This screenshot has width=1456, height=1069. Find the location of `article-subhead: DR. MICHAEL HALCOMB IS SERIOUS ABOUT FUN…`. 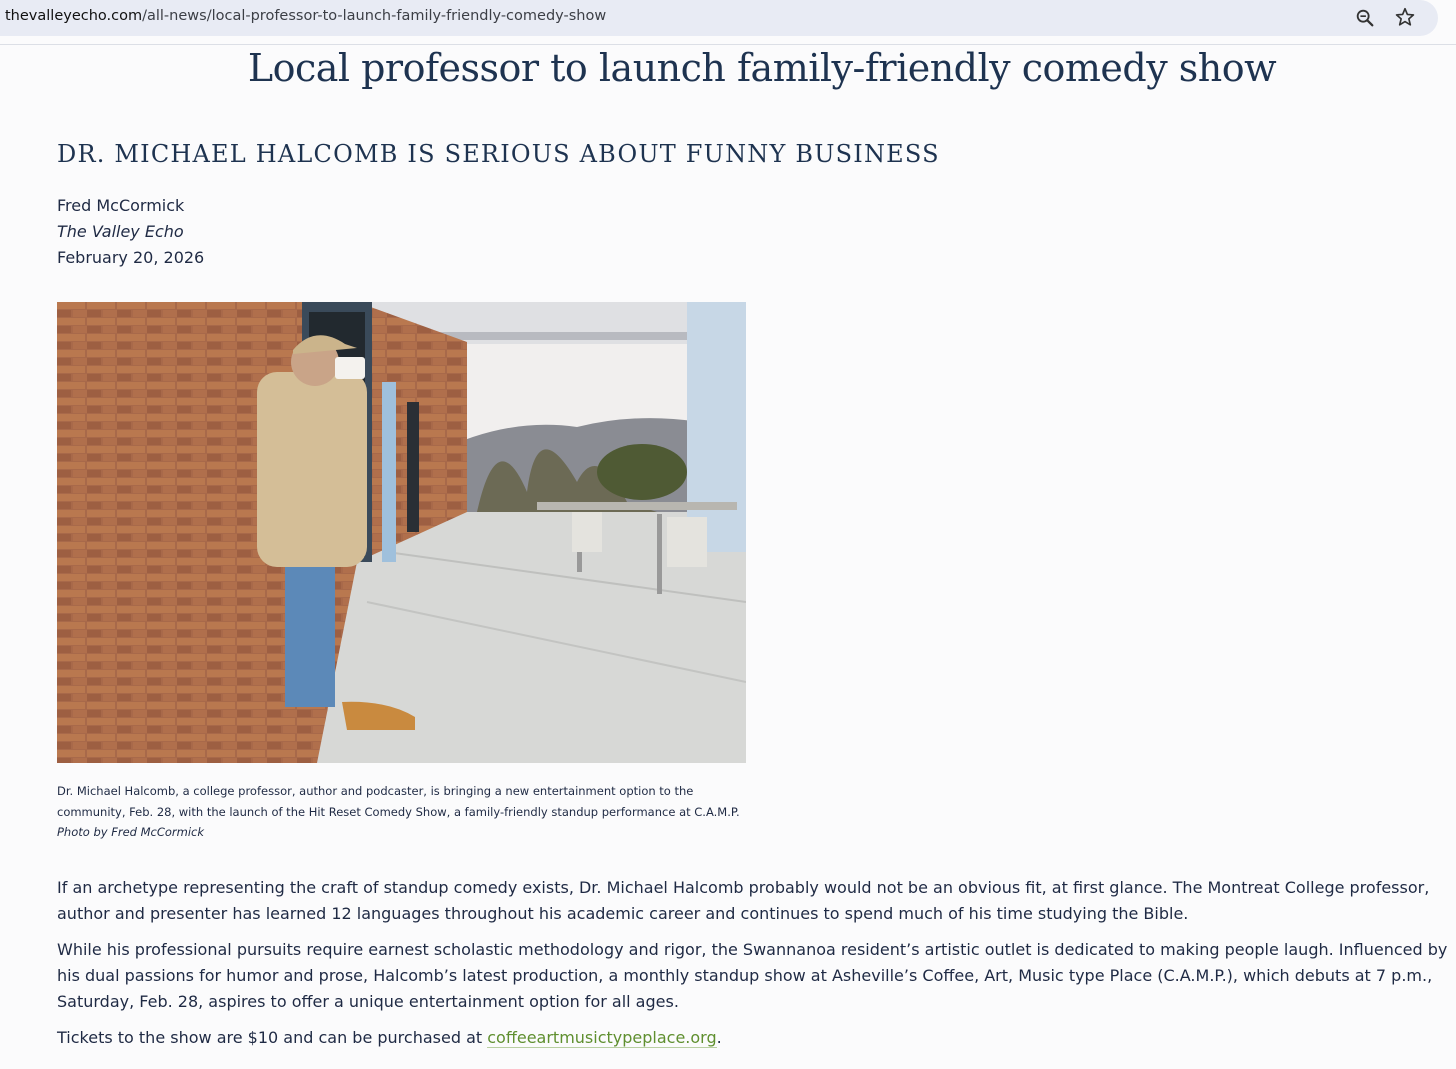

article-subhead: DR. MICHAEL HALCOMB IS SERIOUS ABOUT FUN… is located at coordinates (498, 154).